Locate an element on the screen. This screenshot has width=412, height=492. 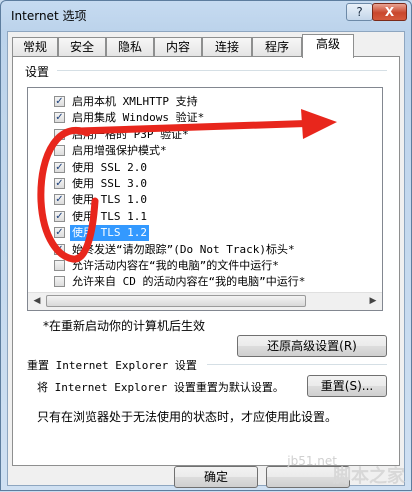
restart-note: *在重新启动你的计算机后生效 is located at coordinates (124, 326).